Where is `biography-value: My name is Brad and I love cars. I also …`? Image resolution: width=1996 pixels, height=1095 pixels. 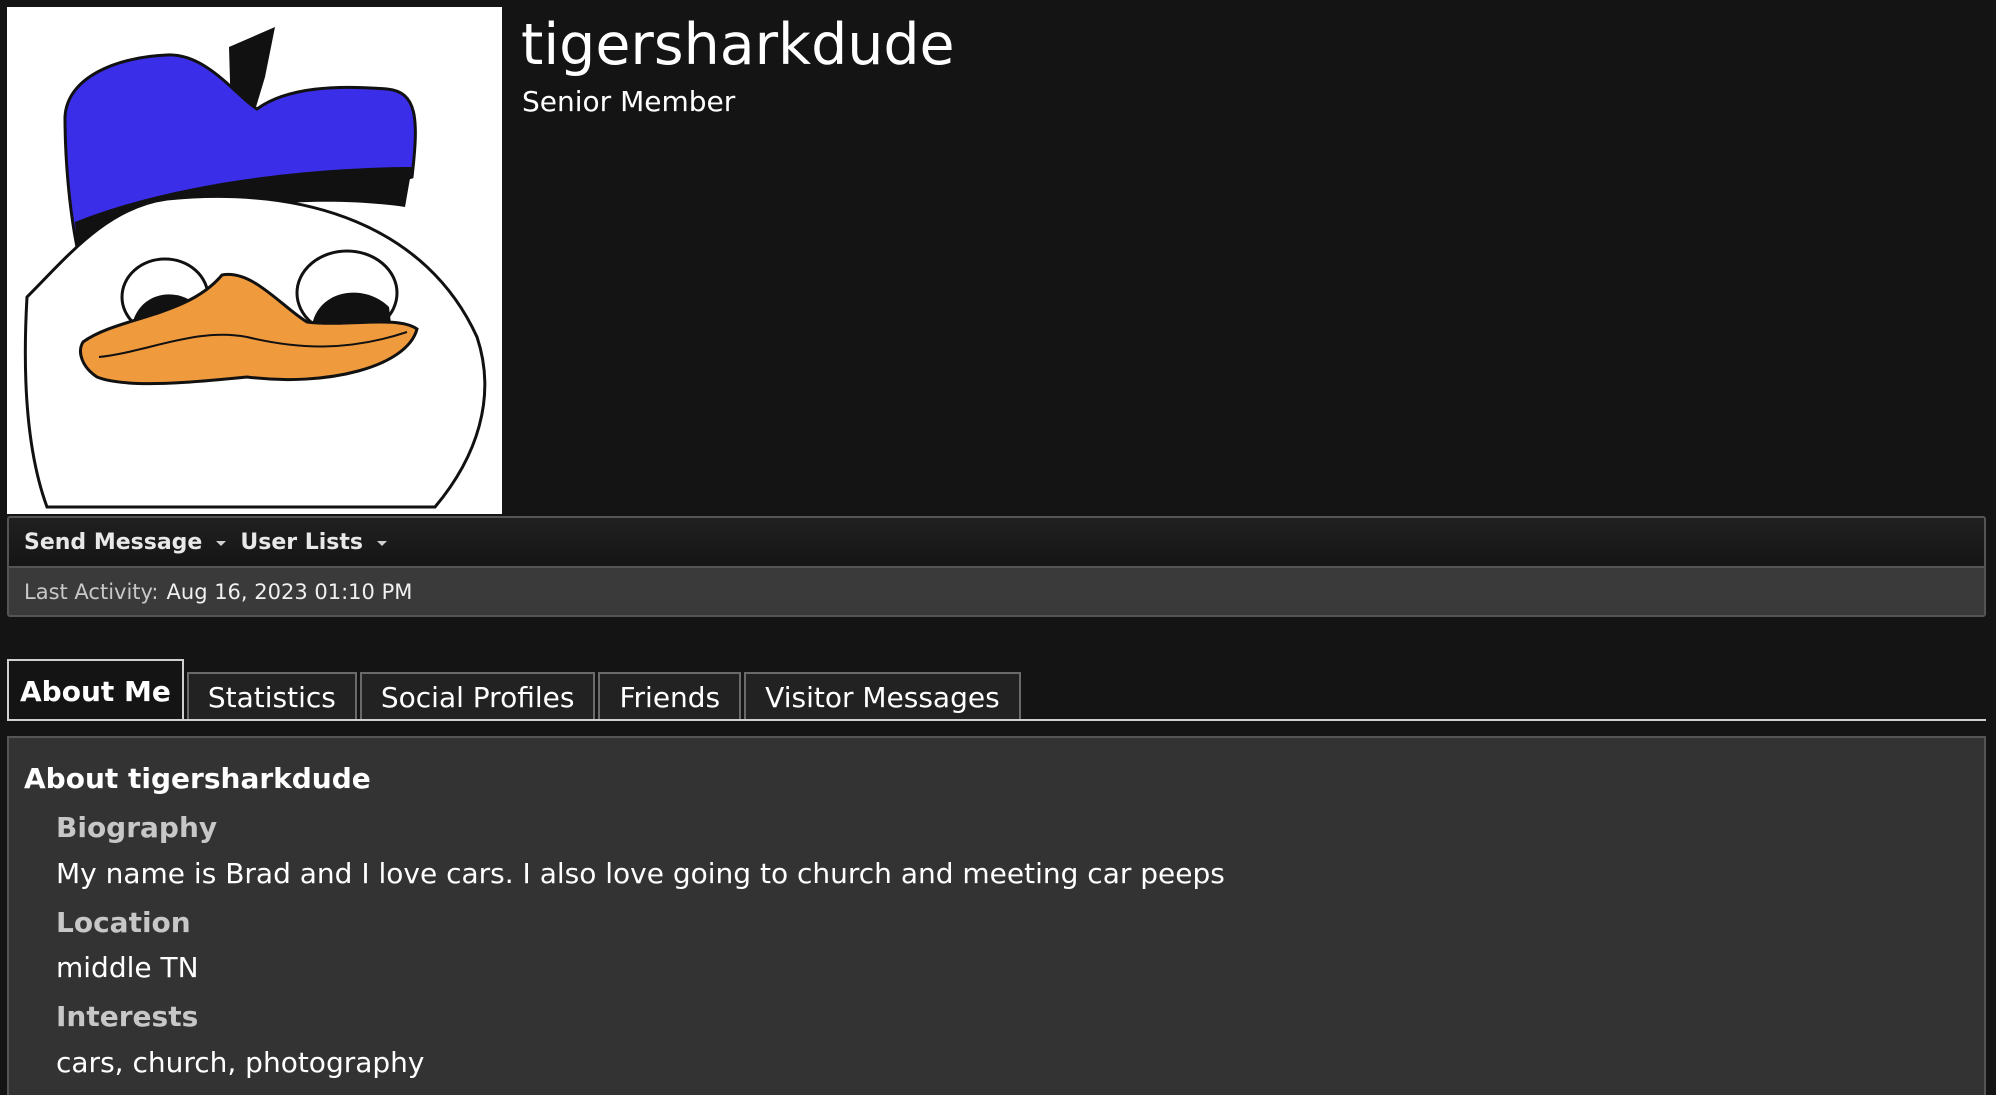
biography-value: My name is Brad and I love cars. I also … is located at coordinates (640, 873).